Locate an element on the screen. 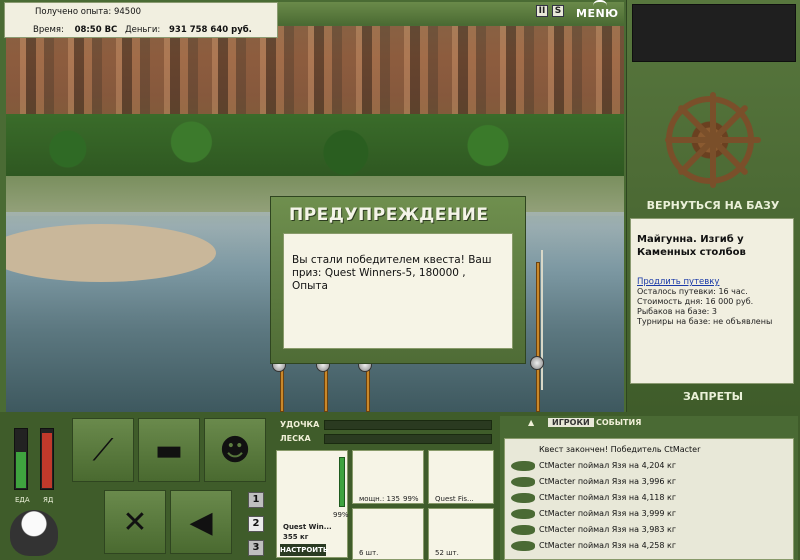  fish-icon: ◀ is located at coordinates (201, 522).